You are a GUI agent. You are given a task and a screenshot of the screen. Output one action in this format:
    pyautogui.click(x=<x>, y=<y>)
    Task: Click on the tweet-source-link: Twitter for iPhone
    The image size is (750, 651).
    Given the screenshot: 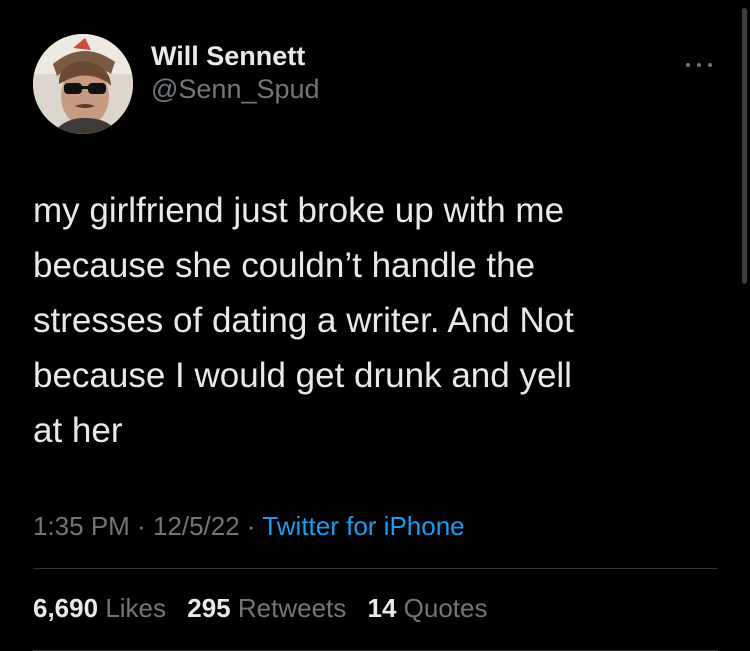 What is the action you would take?
    pyautogui.click(x=363, y=526)
    